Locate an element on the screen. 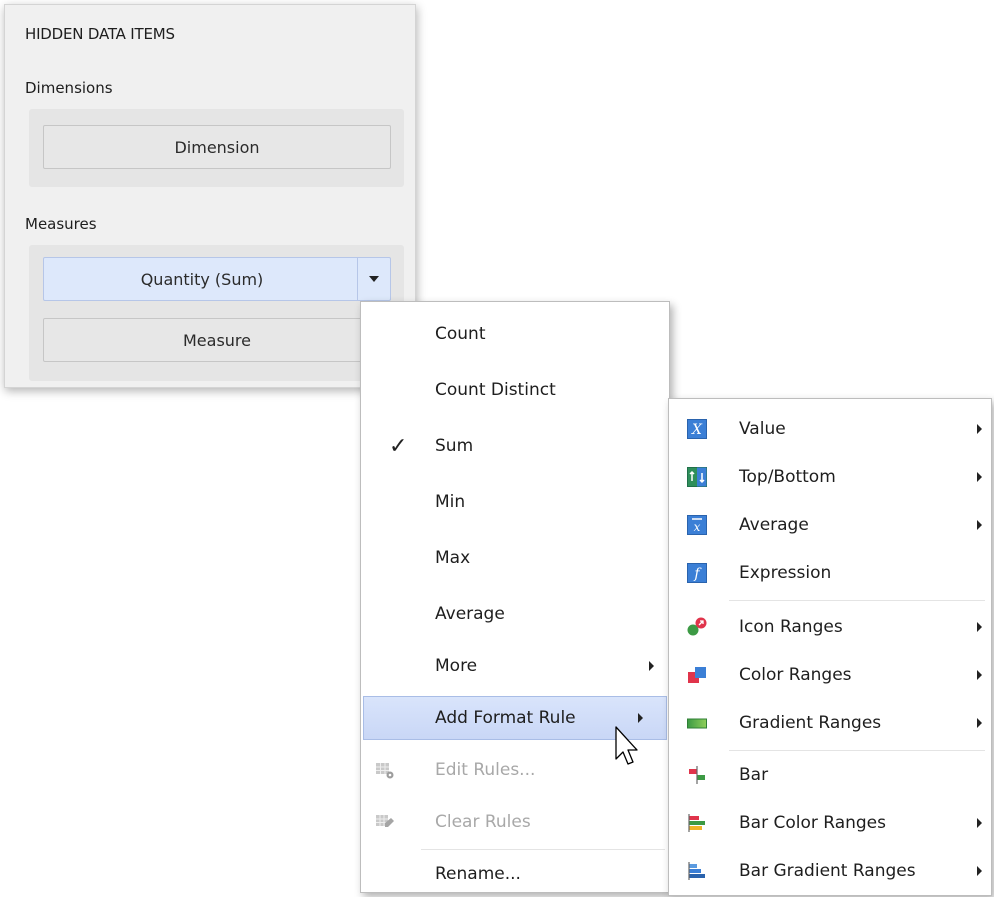 Image resolution: width=994 pixels, height=897 pixels. menu-item-clear-rules: Clear Rules is located at coordinates (515, 822).